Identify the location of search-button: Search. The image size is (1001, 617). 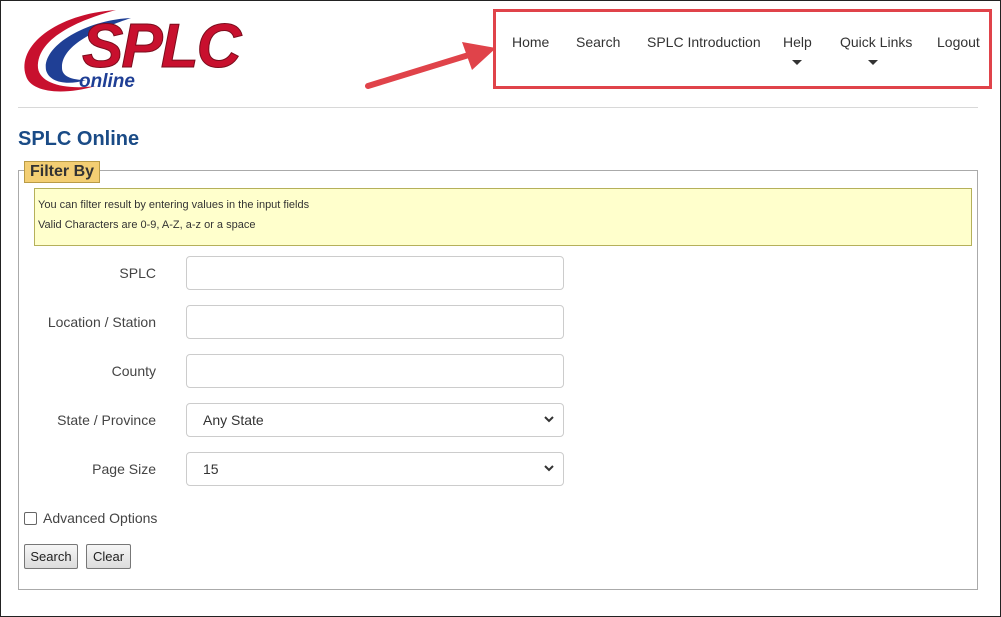
(51, 556).